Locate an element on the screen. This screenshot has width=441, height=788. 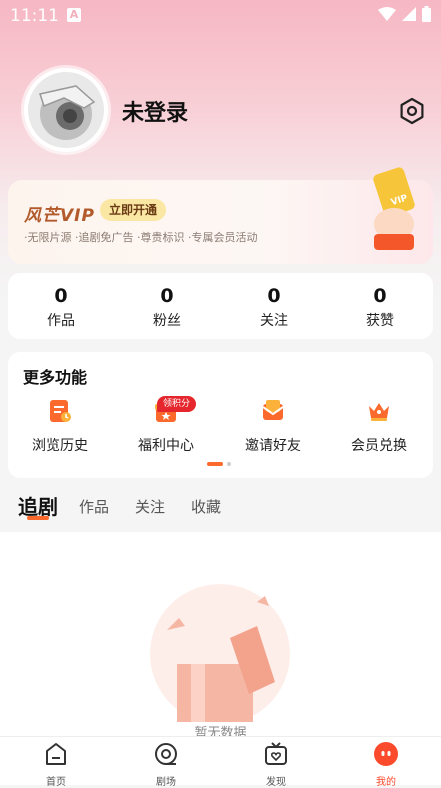
status-icons is located at coordinates (404, 14).